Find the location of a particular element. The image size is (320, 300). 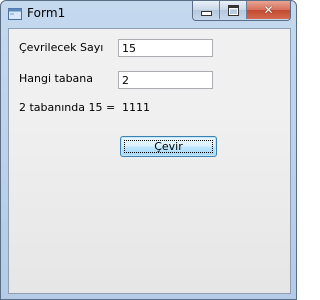

convert-button: Çevir is located at coordinates (168, 146).